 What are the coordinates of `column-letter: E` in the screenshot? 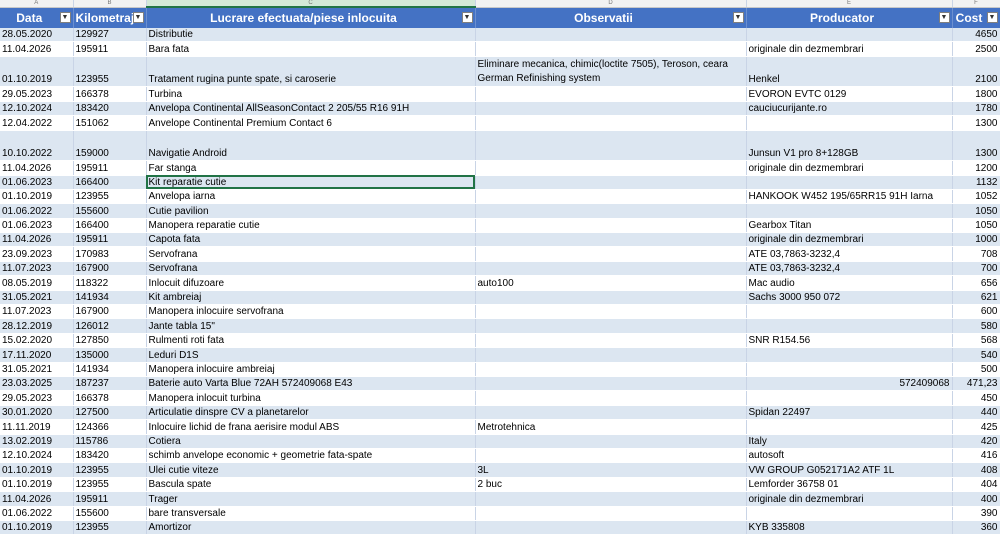 It's located at (849, 4).